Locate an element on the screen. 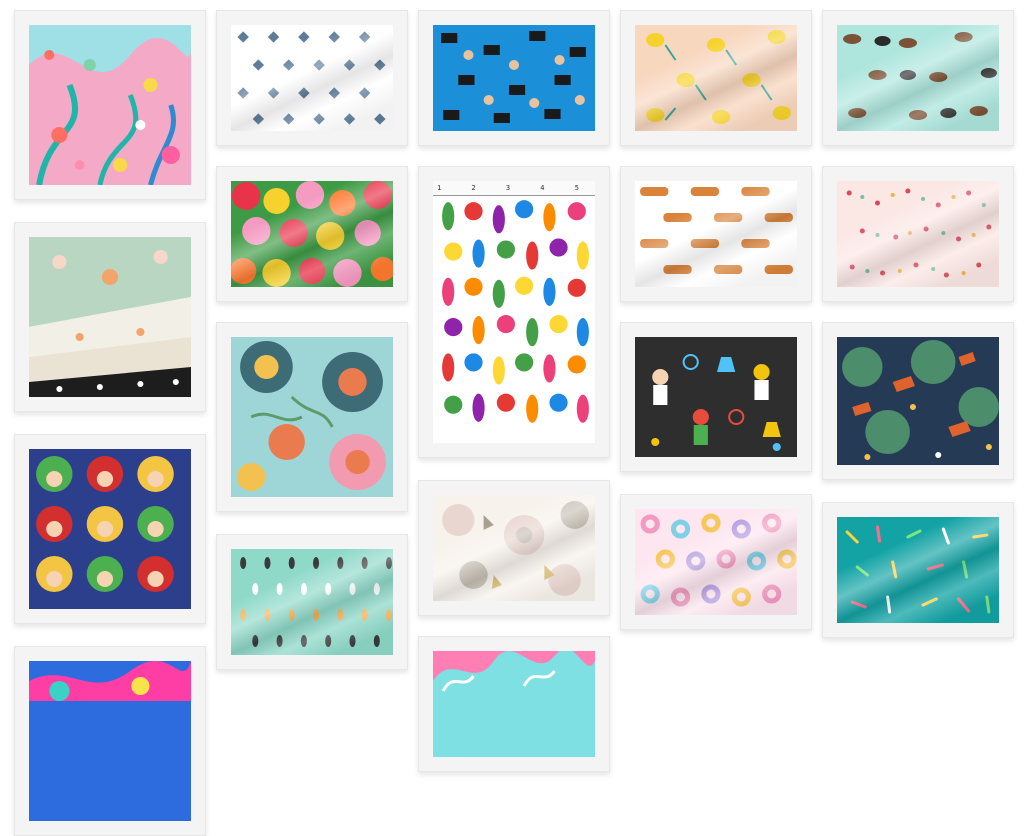  fabric-tile: 1 2 3 4 5 6 7 8 is located at coordinates (514, 312).